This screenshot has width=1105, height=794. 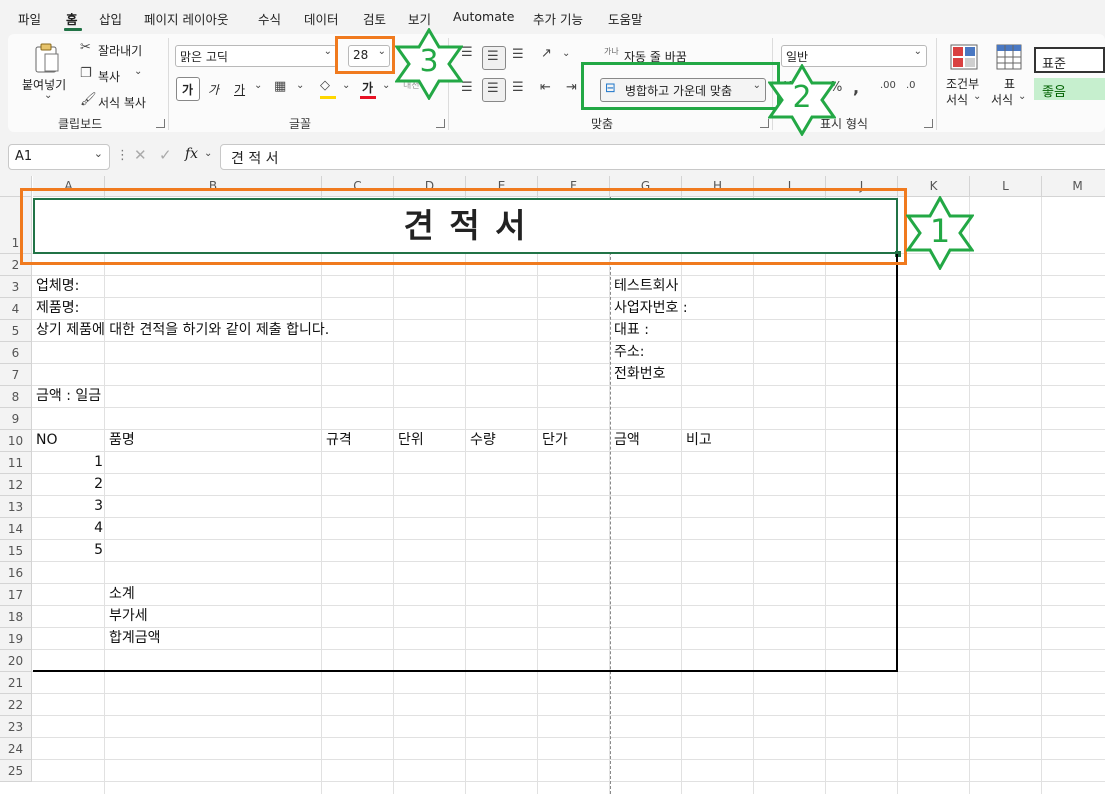 What do you see at coordinates (122, 594) in the screenshot?
I see `cell-b17: 소계` at bounding box center [122, 594].